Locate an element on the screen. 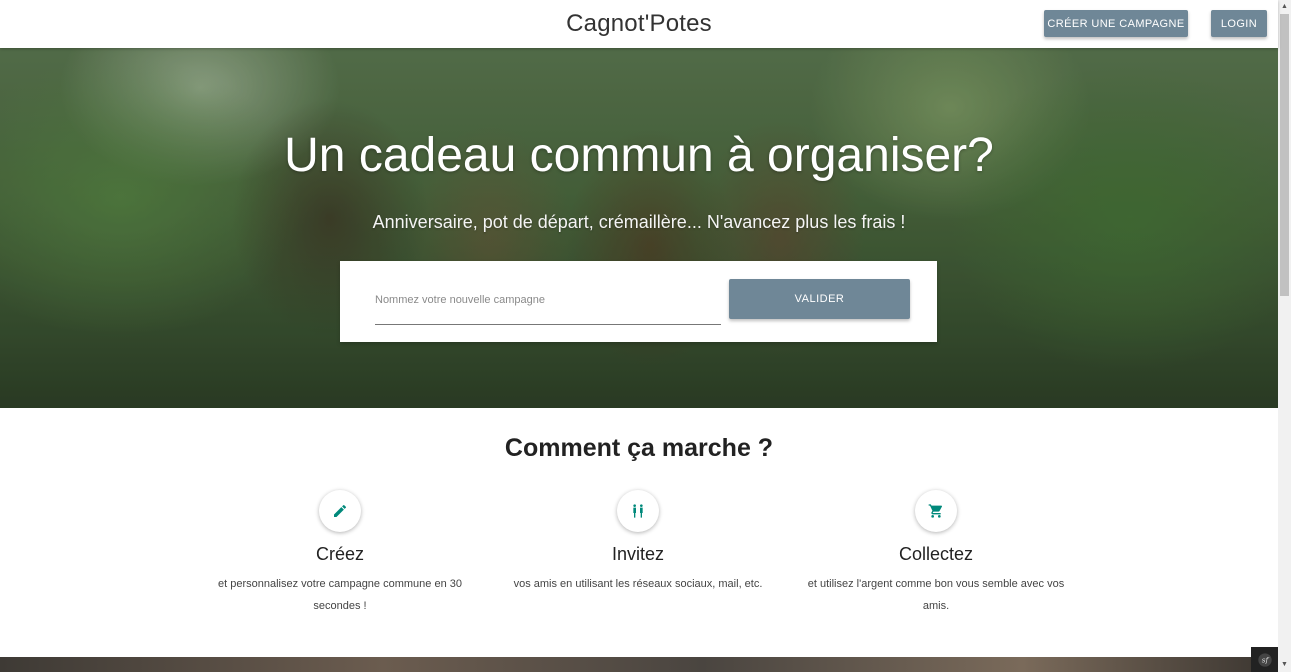 This screenshot has height=672, width=1291. how-it-works-title: Comment ça marche ? is located at coordinates (639, 448).